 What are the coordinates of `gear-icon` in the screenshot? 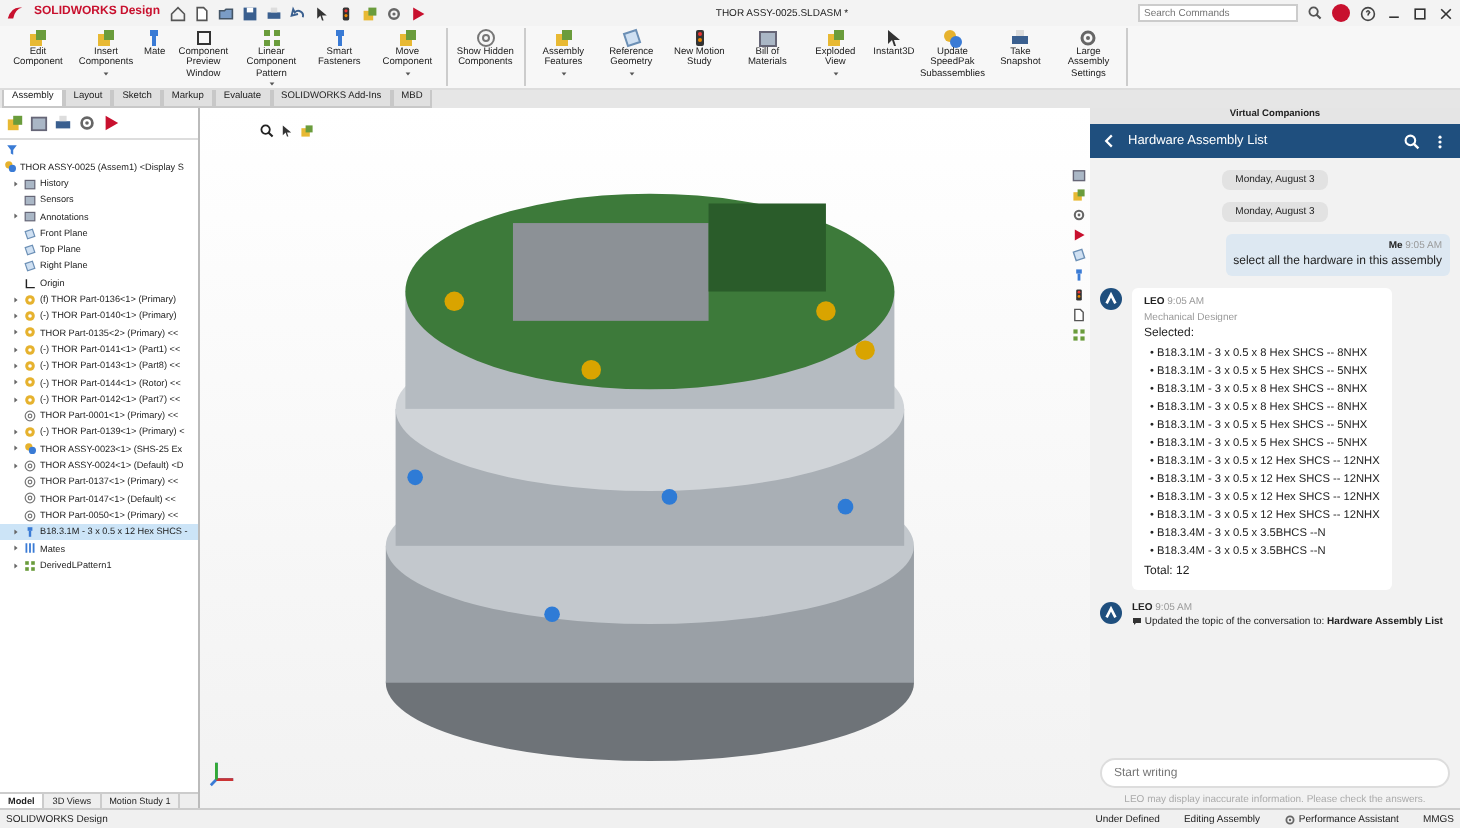 It's located at (1290, 819).